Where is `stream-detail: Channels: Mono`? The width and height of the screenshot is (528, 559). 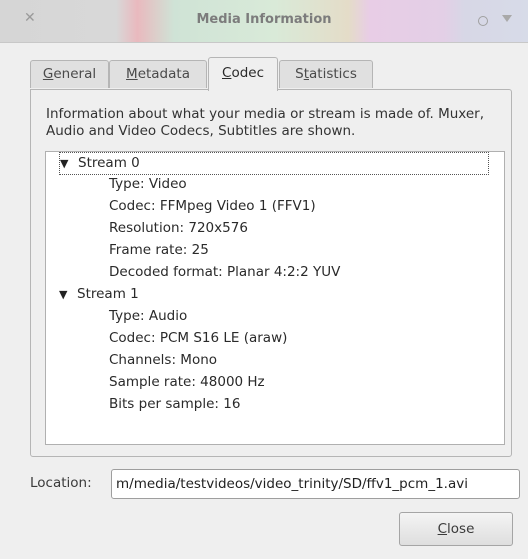
stream-detail: Channels: Mono is located at coordinates (163, 360).